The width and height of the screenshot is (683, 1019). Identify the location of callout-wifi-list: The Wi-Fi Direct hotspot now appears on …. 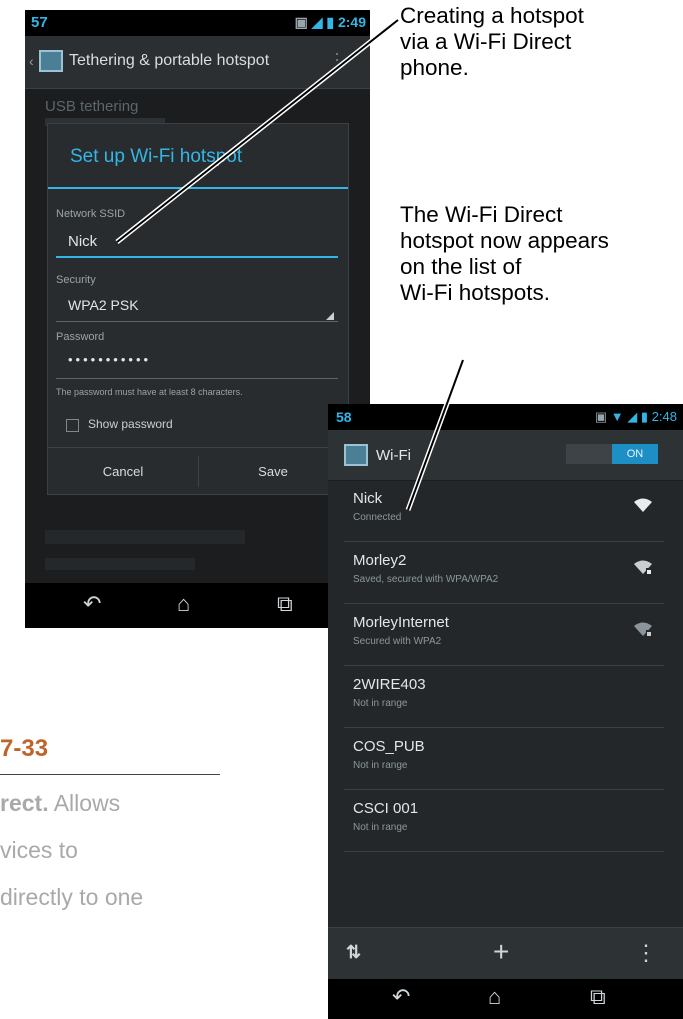
(504, 254).